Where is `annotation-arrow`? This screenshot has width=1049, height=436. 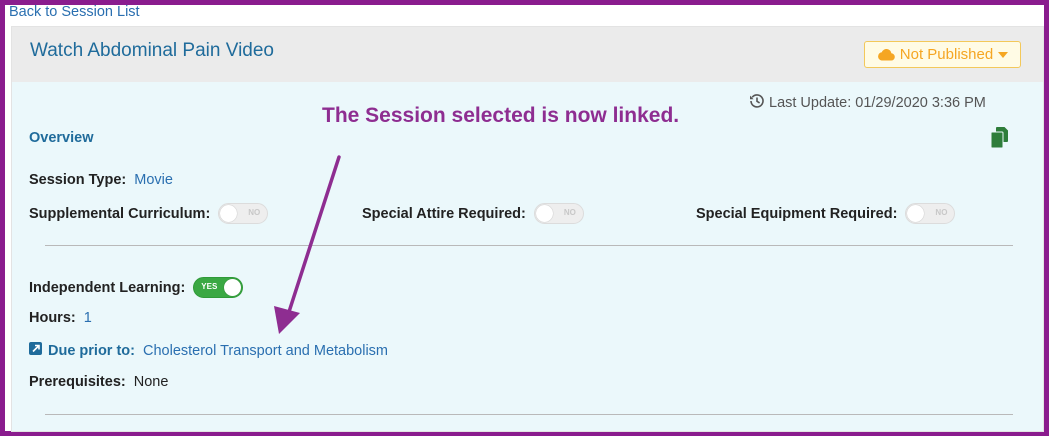
annotation-arrow is located at coordinates (307, 244).